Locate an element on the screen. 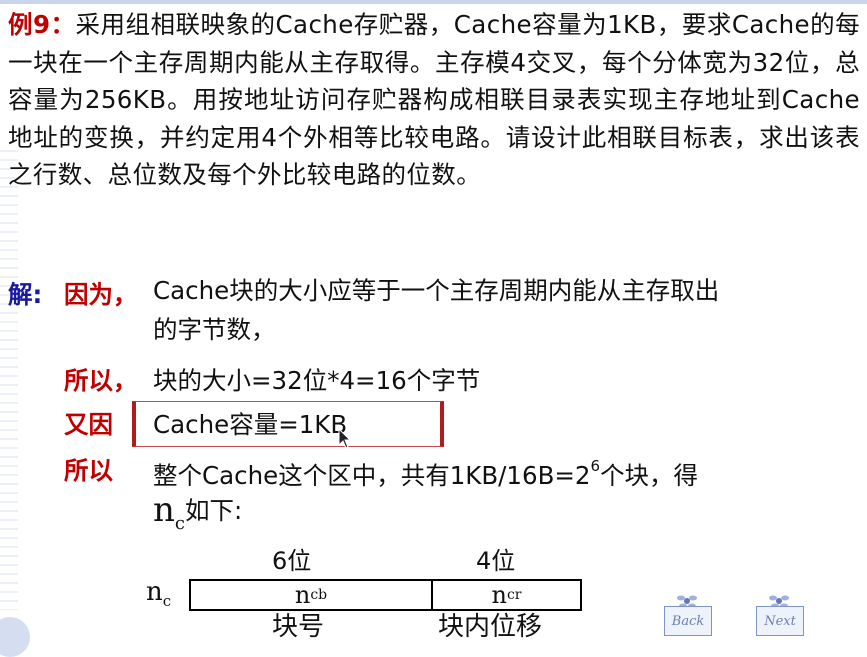 This screenshot has width=867, height=657. offset-field-base: n is located at coordinates (499, 595).